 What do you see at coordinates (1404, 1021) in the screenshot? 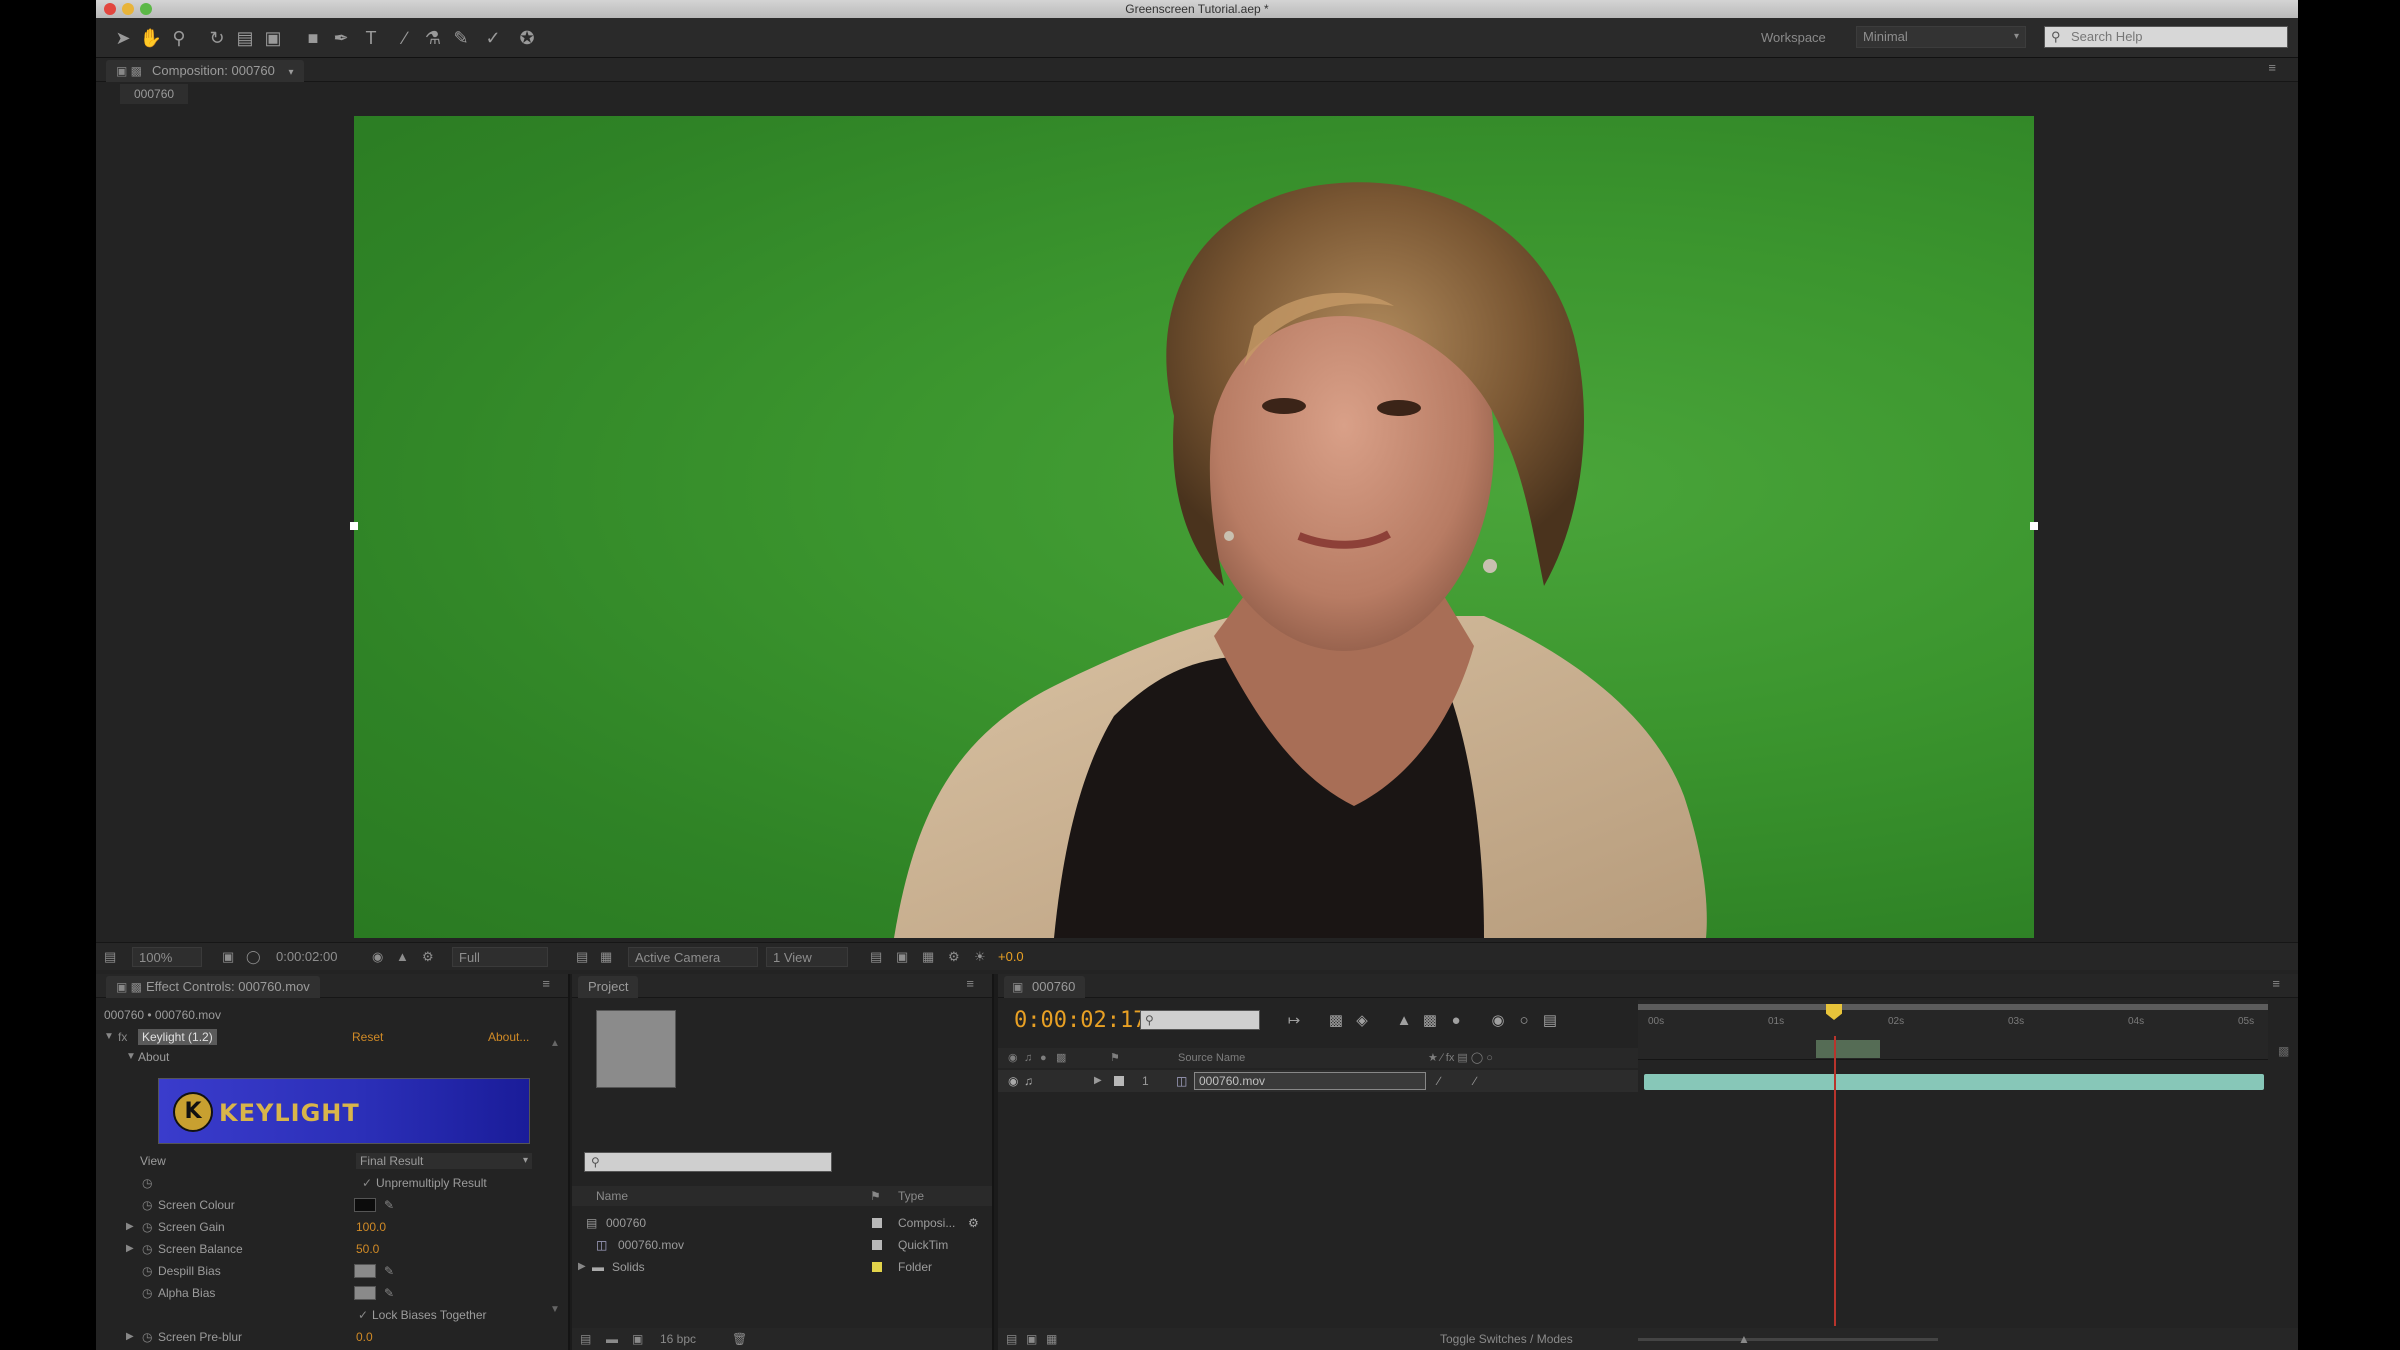
I see `hide-shy-layers-icon: ▲` at bounding box center [1404, 1021].